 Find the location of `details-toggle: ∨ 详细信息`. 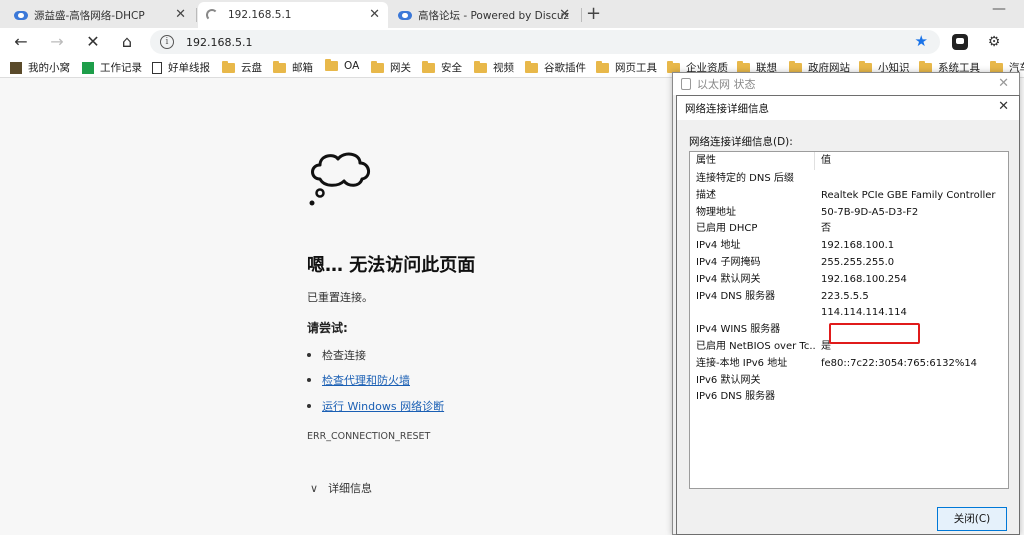

details-toggle: ∨ 详细信息 is located at coordinates (341, 488).